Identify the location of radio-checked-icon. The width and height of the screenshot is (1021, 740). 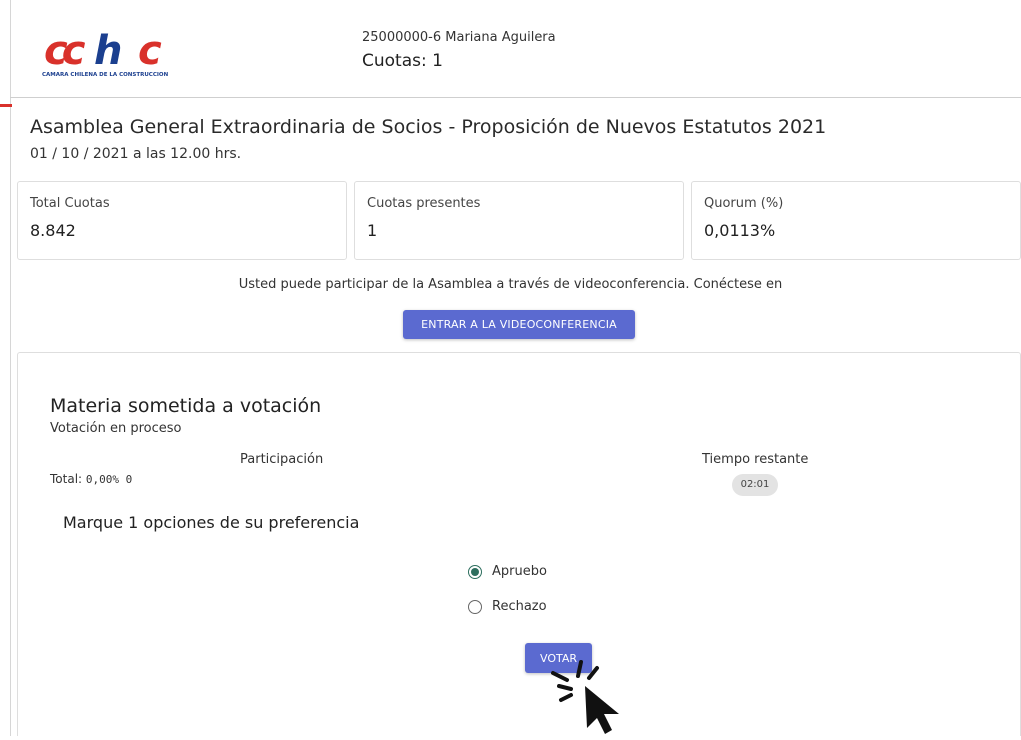
(475, 571).